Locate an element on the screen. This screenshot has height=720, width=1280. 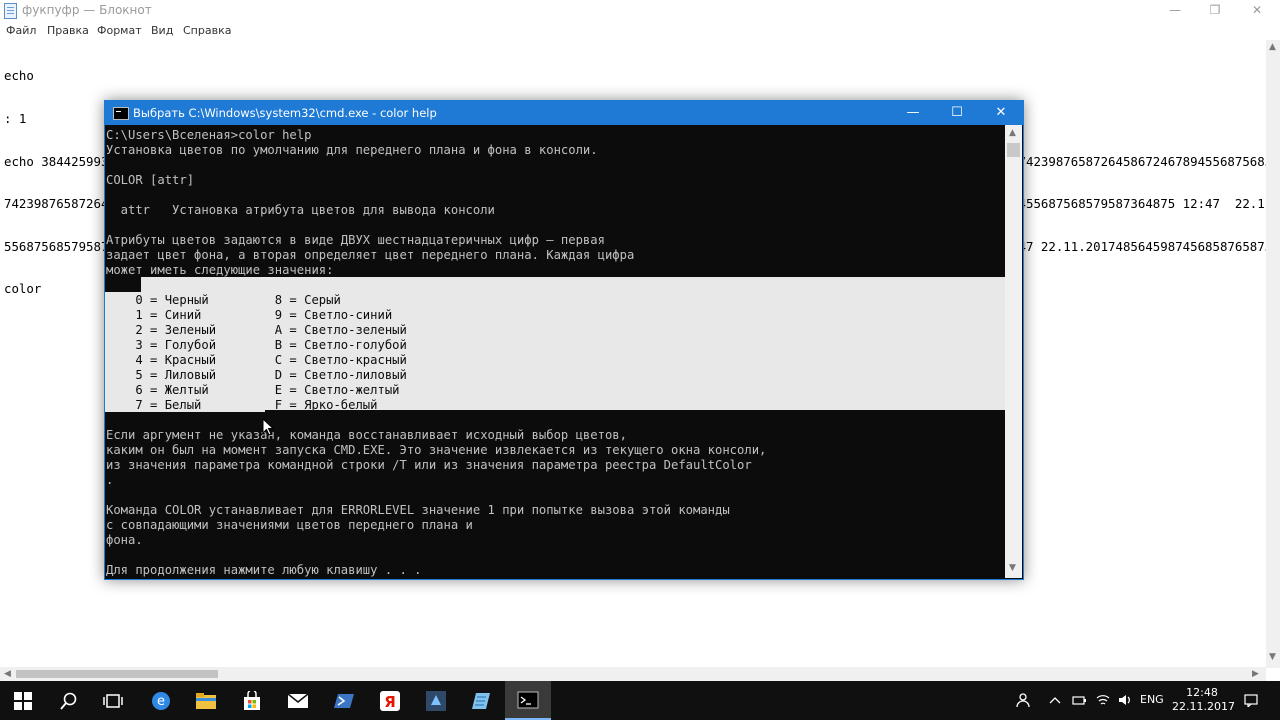
start-button is located at coordinates (23, 700).